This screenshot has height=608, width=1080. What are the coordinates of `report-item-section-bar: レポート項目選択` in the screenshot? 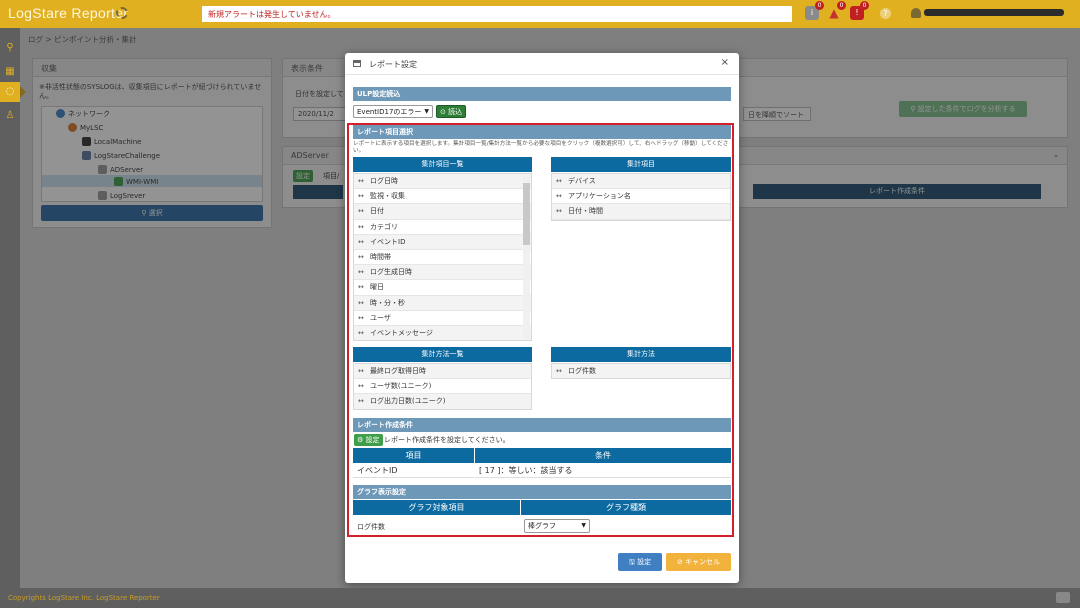 It's located at (542, 132).